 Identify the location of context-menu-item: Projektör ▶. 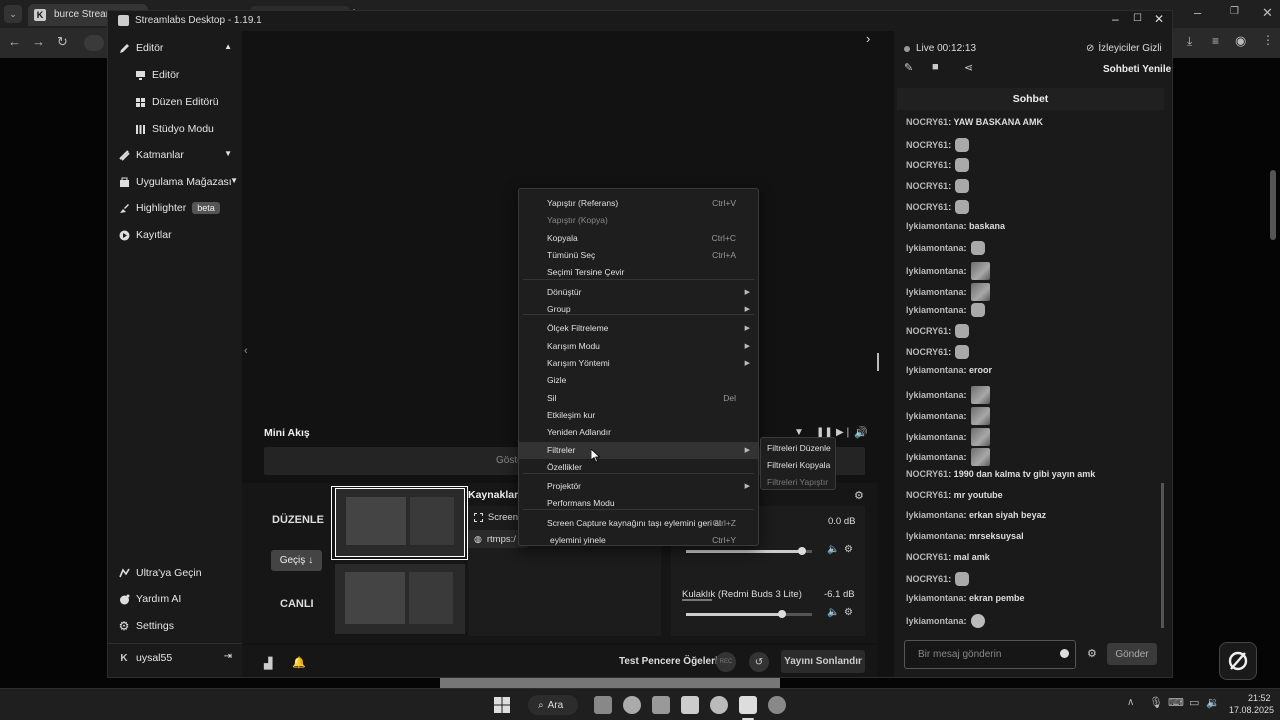
(638, 486).